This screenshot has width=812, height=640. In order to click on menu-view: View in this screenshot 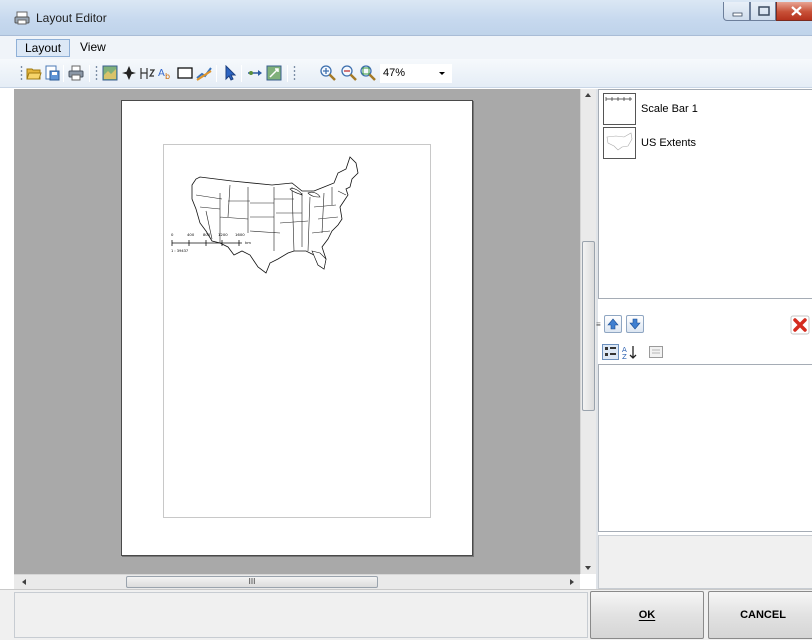, I will do `click(93, 48)`.